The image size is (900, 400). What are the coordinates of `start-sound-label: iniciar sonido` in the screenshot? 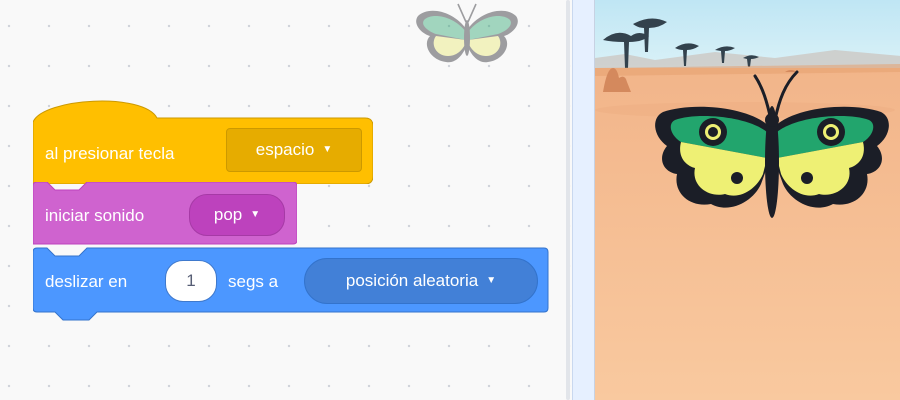 It's located at (95, 215).